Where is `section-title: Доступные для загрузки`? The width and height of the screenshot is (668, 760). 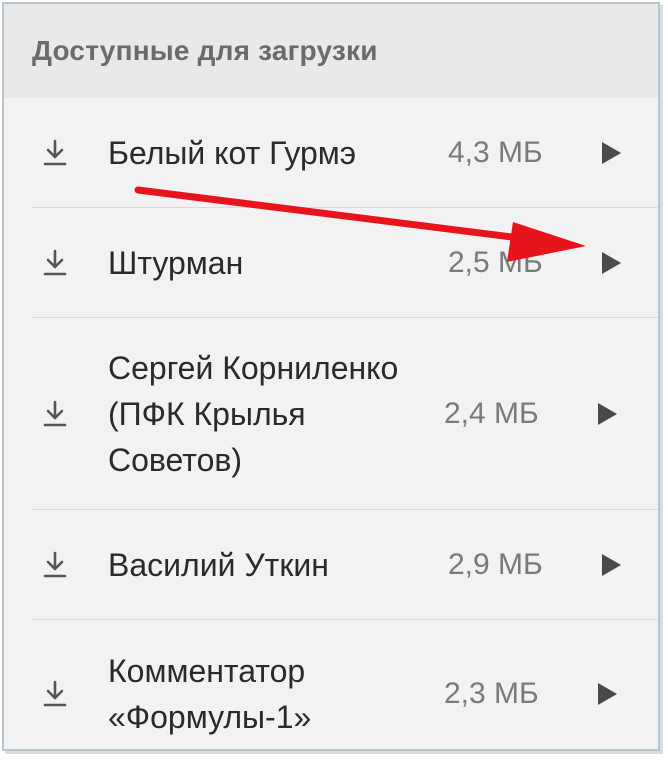
section-title: Доступные для загрузки is located at coordinates (205, 50).